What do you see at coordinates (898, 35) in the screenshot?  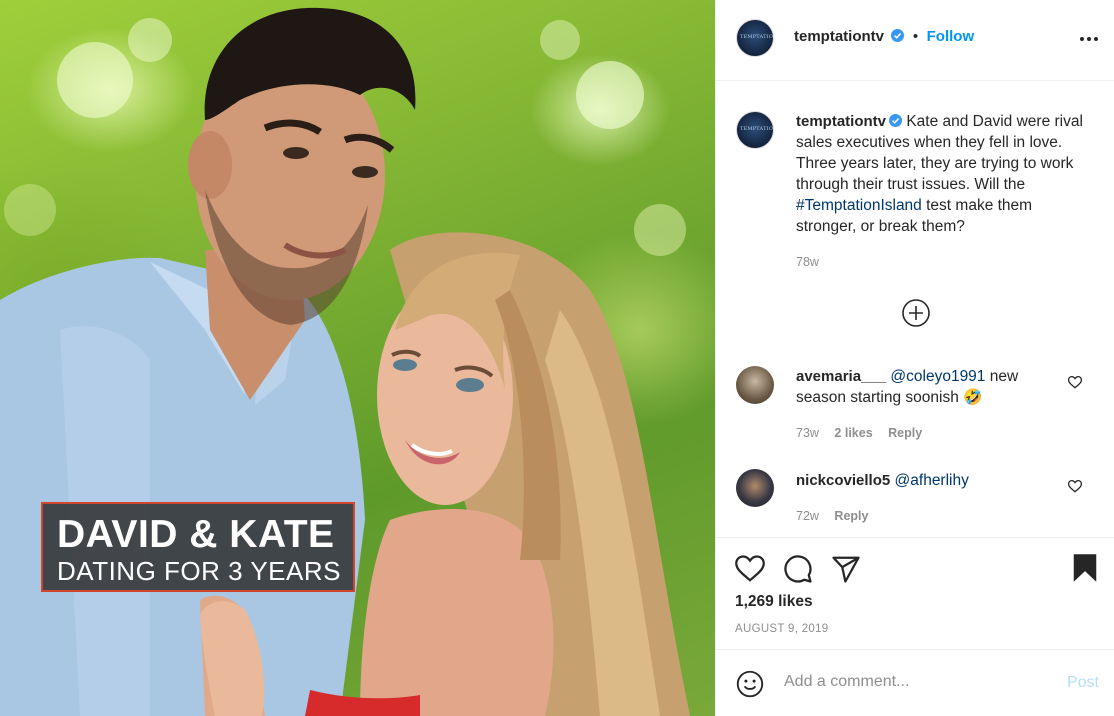 I see `verified-badge-icon` at bounding box center [898, 35].